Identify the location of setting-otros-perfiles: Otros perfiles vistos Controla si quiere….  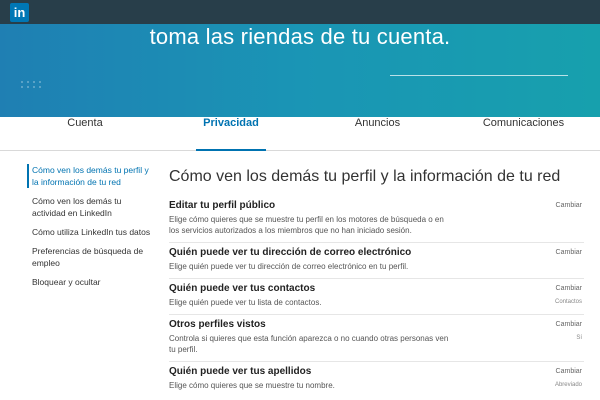
(376, 338).